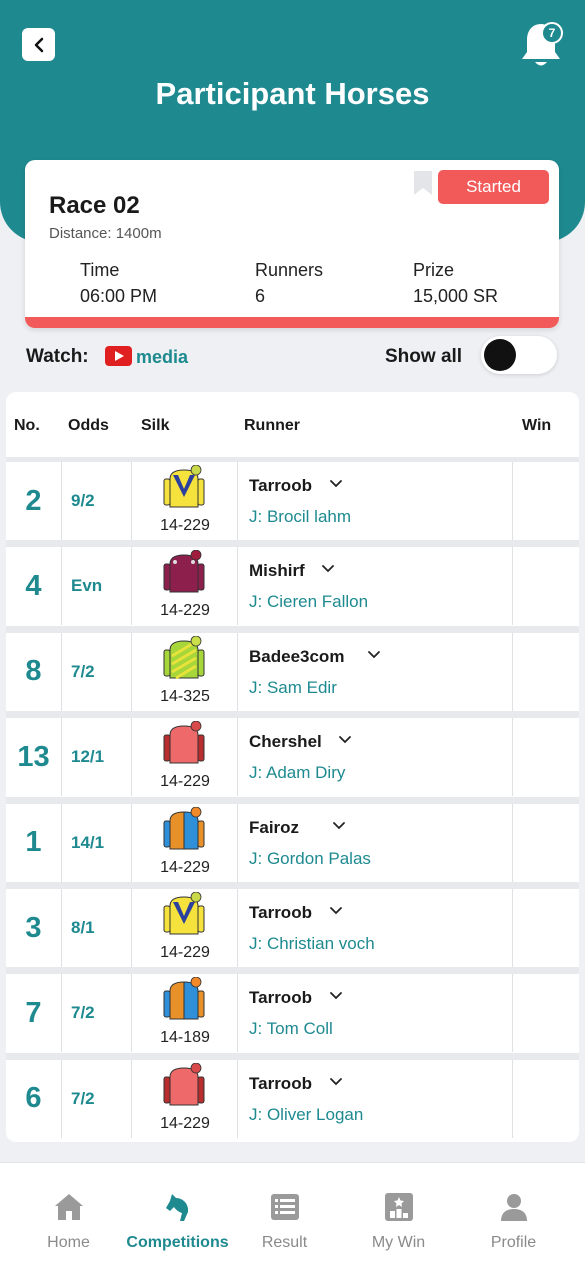 The image size is (585, 1280). What do you see at coordinates (97, 1013) in the screenshot?
I see `runner-odds: 7/2` at bounding box center [97, 1013].